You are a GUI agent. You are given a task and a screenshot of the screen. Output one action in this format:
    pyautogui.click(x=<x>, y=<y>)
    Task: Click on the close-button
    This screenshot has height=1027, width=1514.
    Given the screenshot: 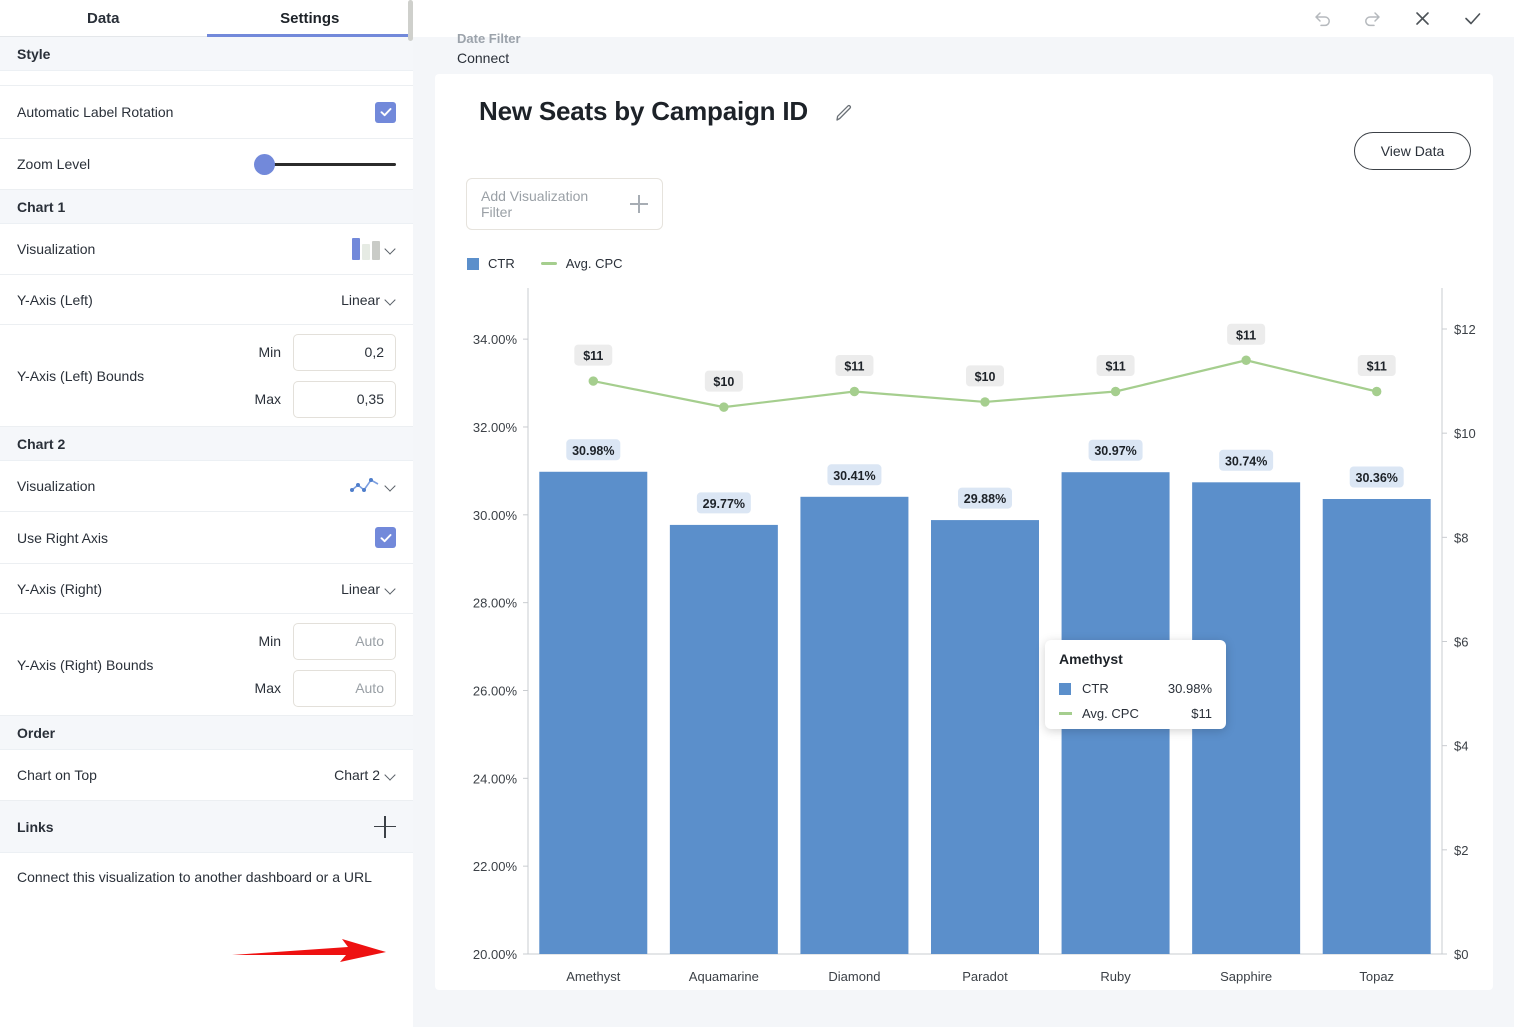 What is the action you would take?
    pyautogui.click(x=1422, y=19)
    